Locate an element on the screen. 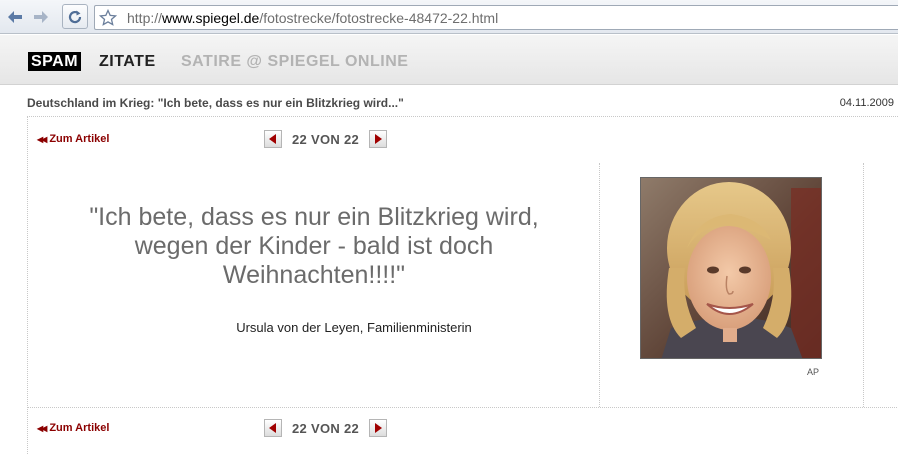 The image size is (898, 454). reload-button is located at coordinates (75, 16).